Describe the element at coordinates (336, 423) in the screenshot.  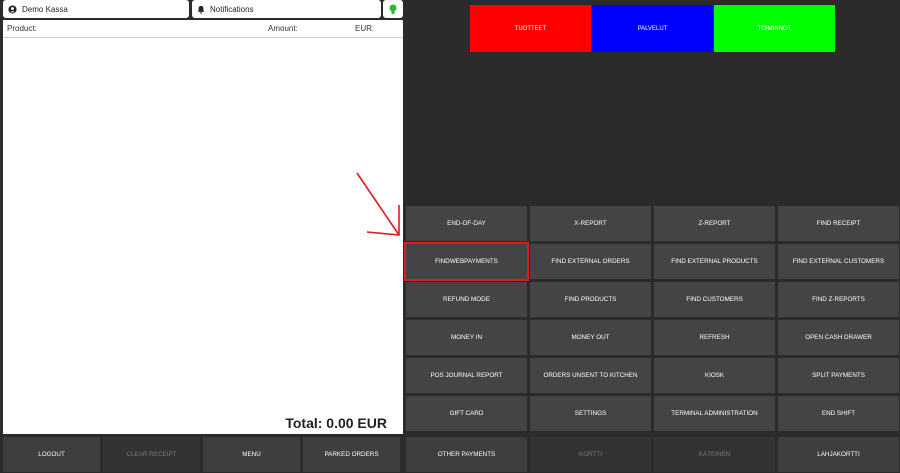
I see `receipt-total: Total: 0.00 EUR` at that location.